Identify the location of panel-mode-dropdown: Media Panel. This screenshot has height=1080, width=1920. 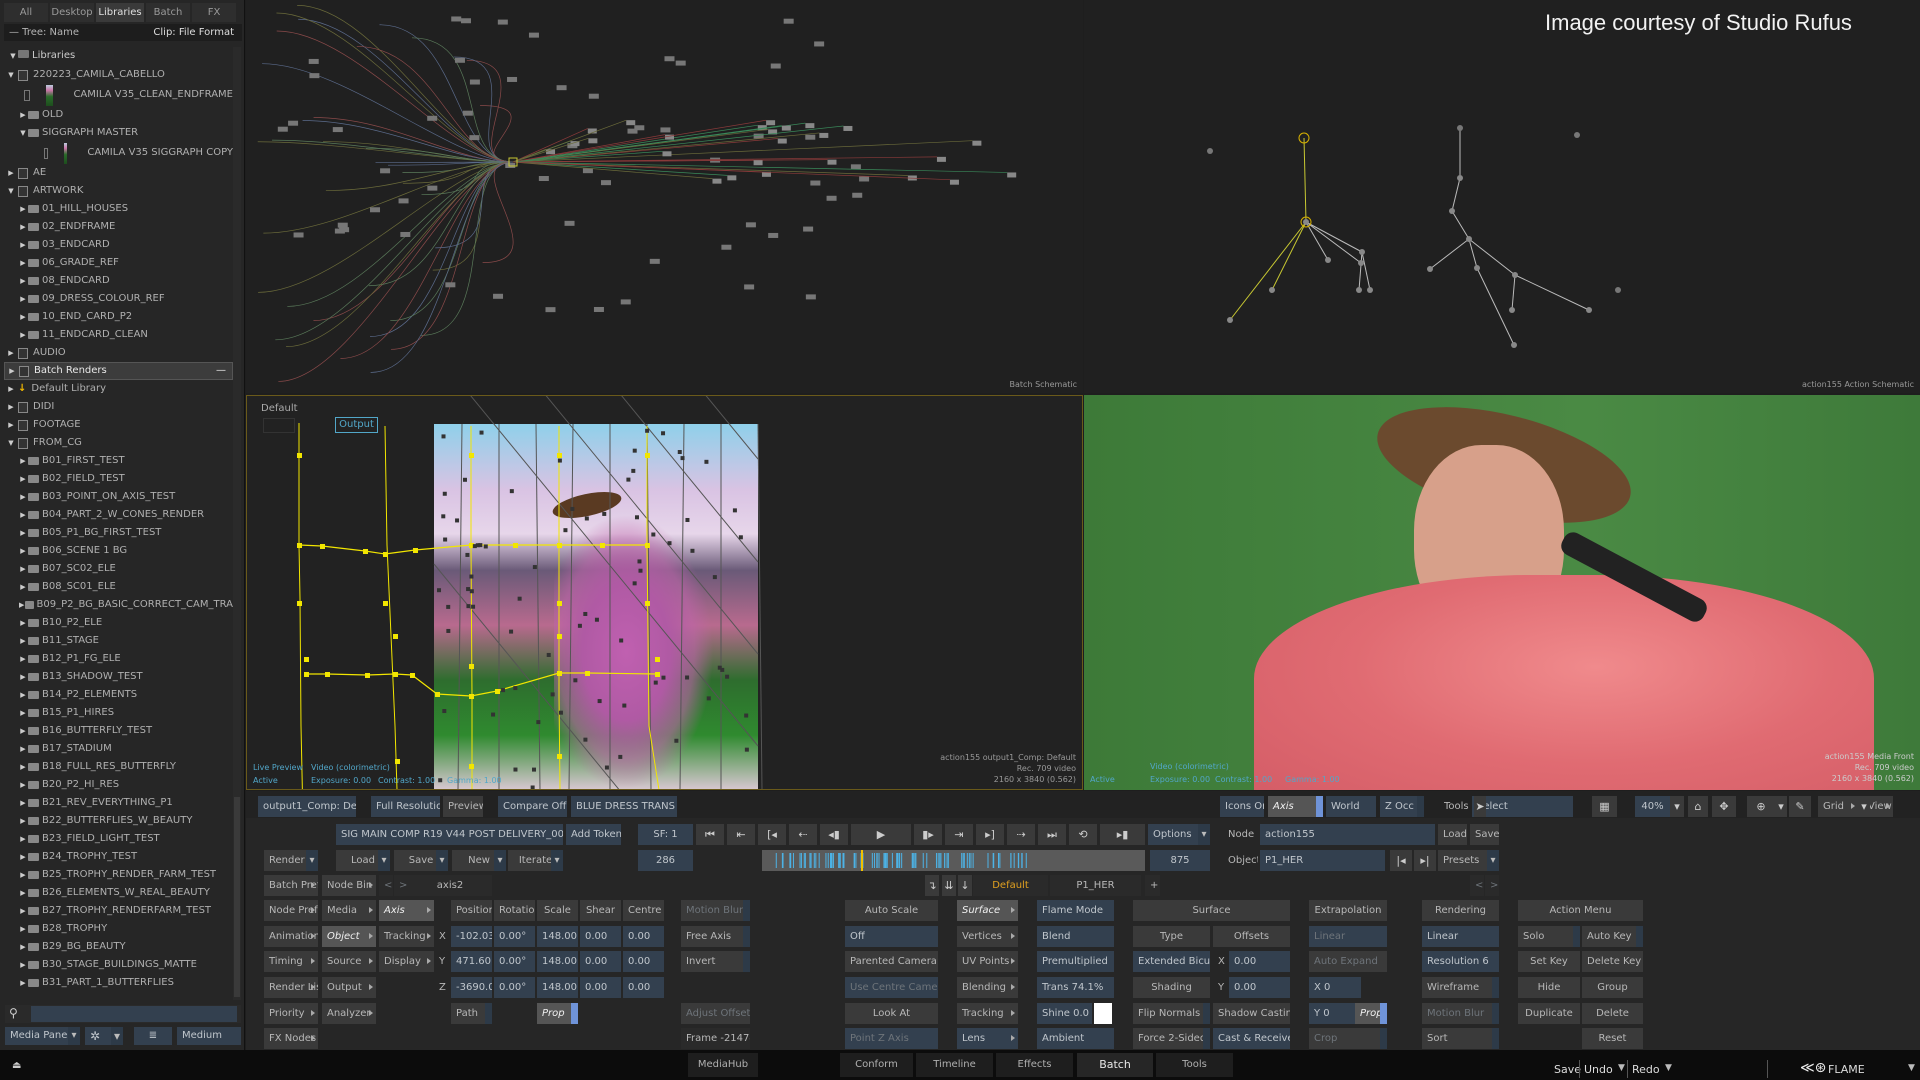
(42, 1036).